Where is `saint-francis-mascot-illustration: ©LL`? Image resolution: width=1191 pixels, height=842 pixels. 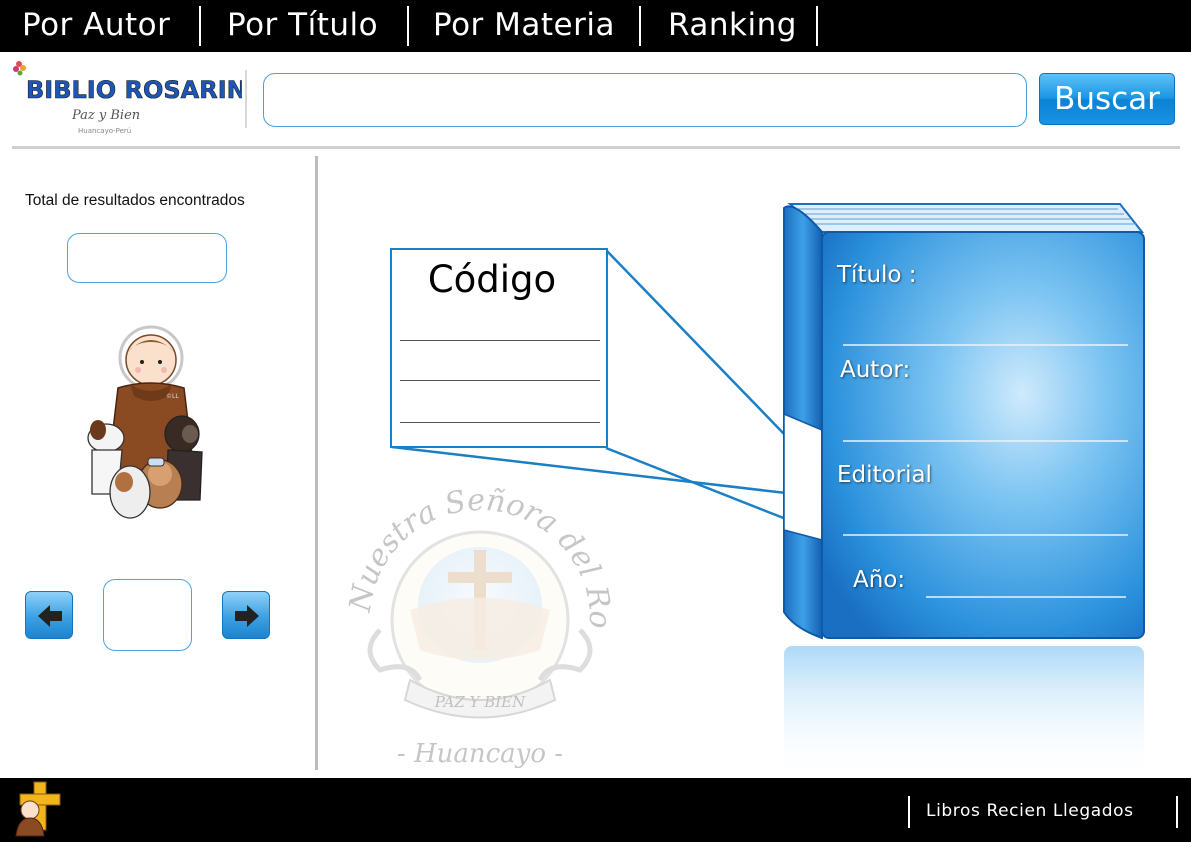
saint-francis-mascot-illustration: ©LL is located at coordinates (145, 422).